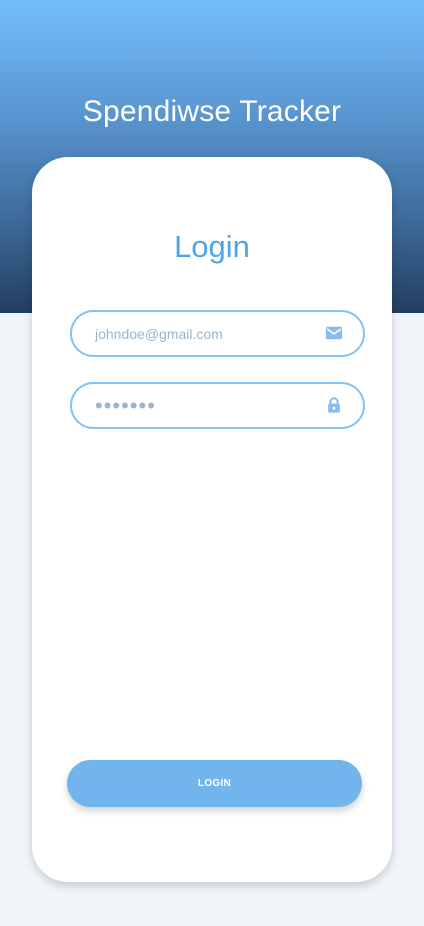 Image resolution: width=424 pixels, height=926 pixels. Describe the element at coordinates (212, 246) in the screenshot. I see `login-title: Login` at that location.